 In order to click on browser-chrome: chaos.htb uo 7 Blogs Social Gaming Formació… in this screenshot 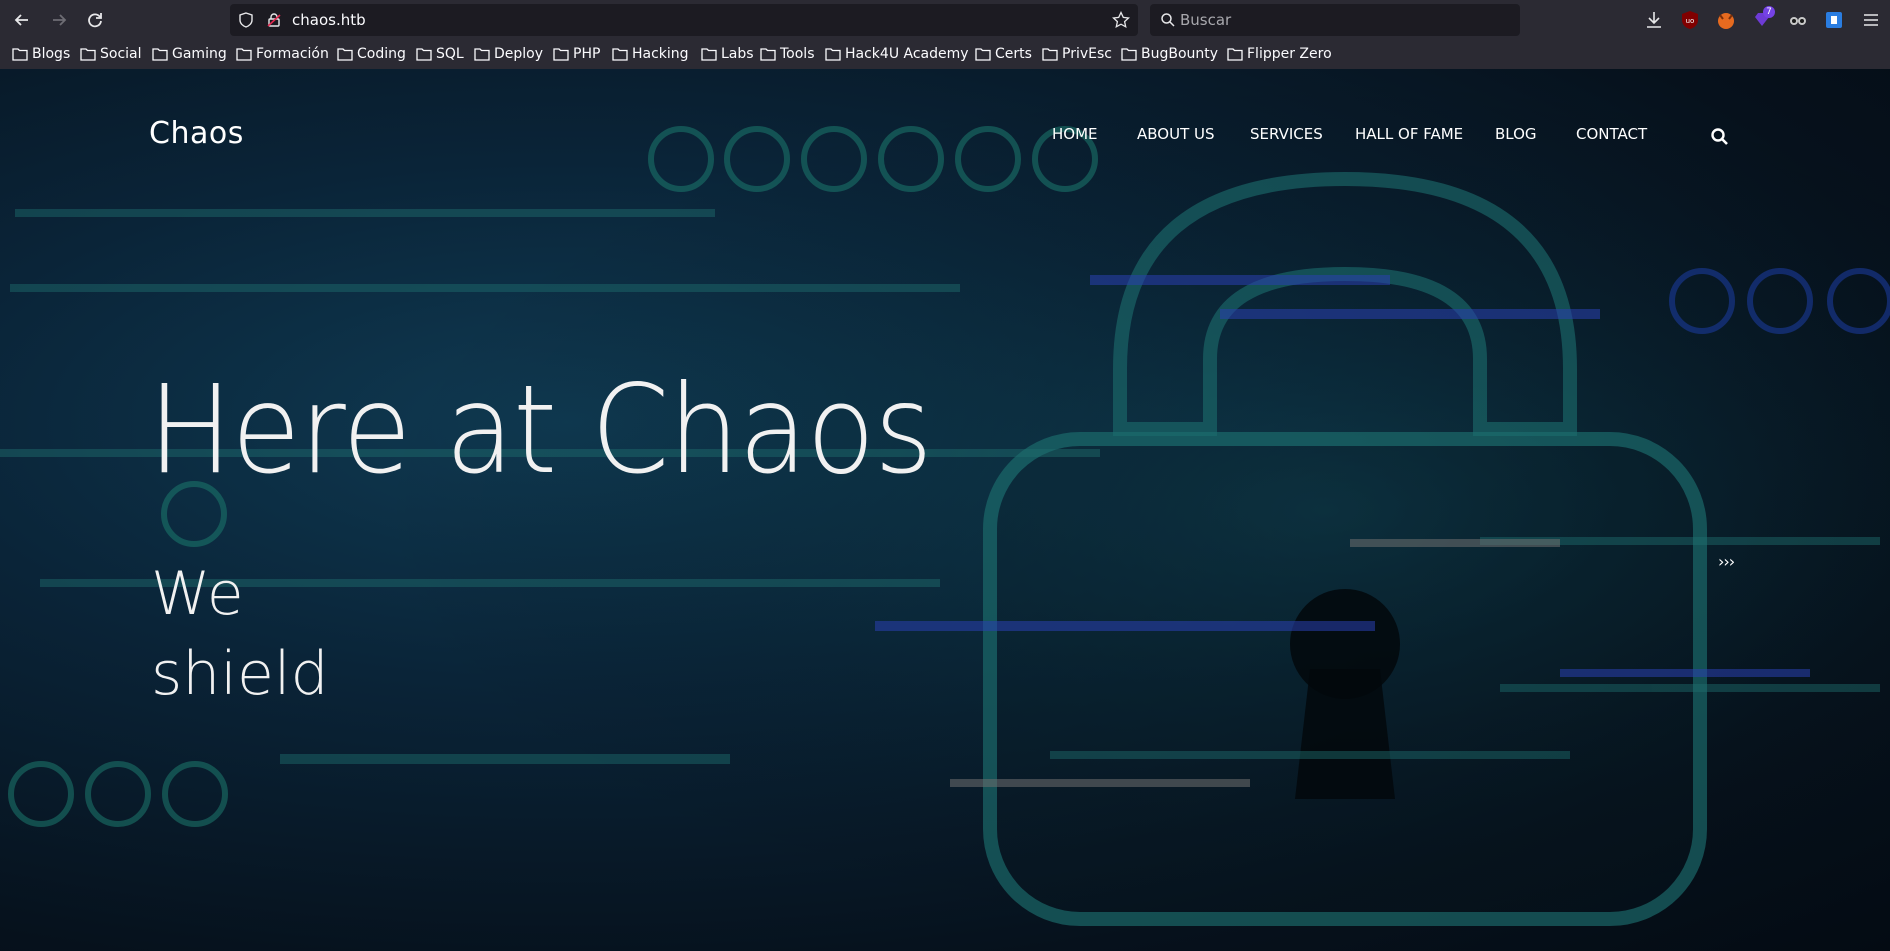, I will do `click(945, 34)`.